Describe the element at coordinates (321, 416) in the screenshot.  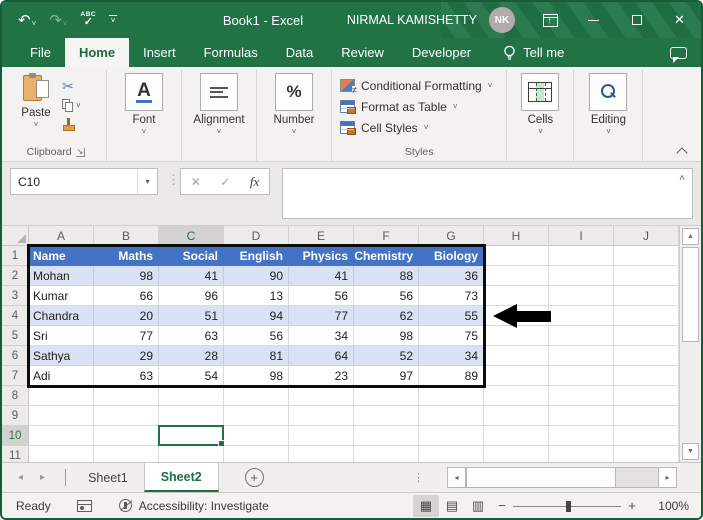
I see `cell-E9` at that location.